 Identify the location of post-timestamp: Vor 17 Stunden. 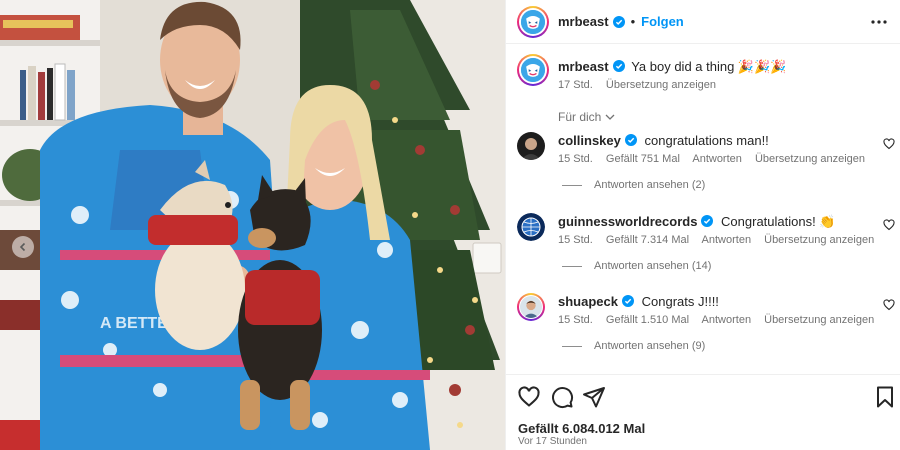
(552, 441).